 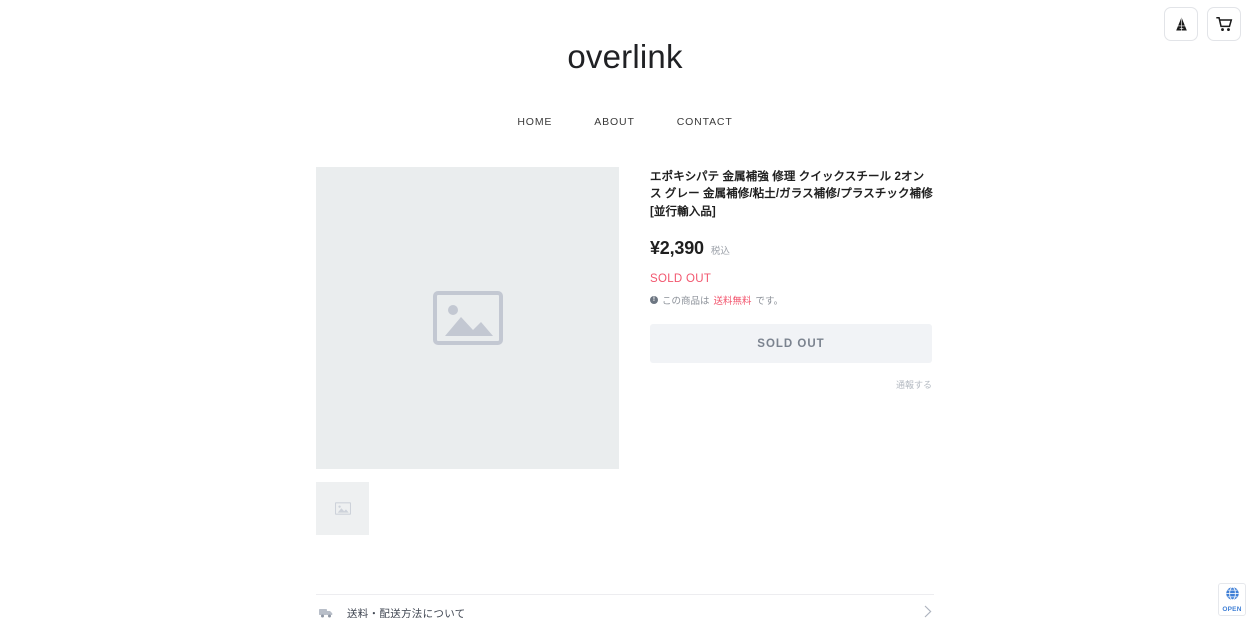 I want to click on open-badge: OPEN, so click(x=1232, y=599).